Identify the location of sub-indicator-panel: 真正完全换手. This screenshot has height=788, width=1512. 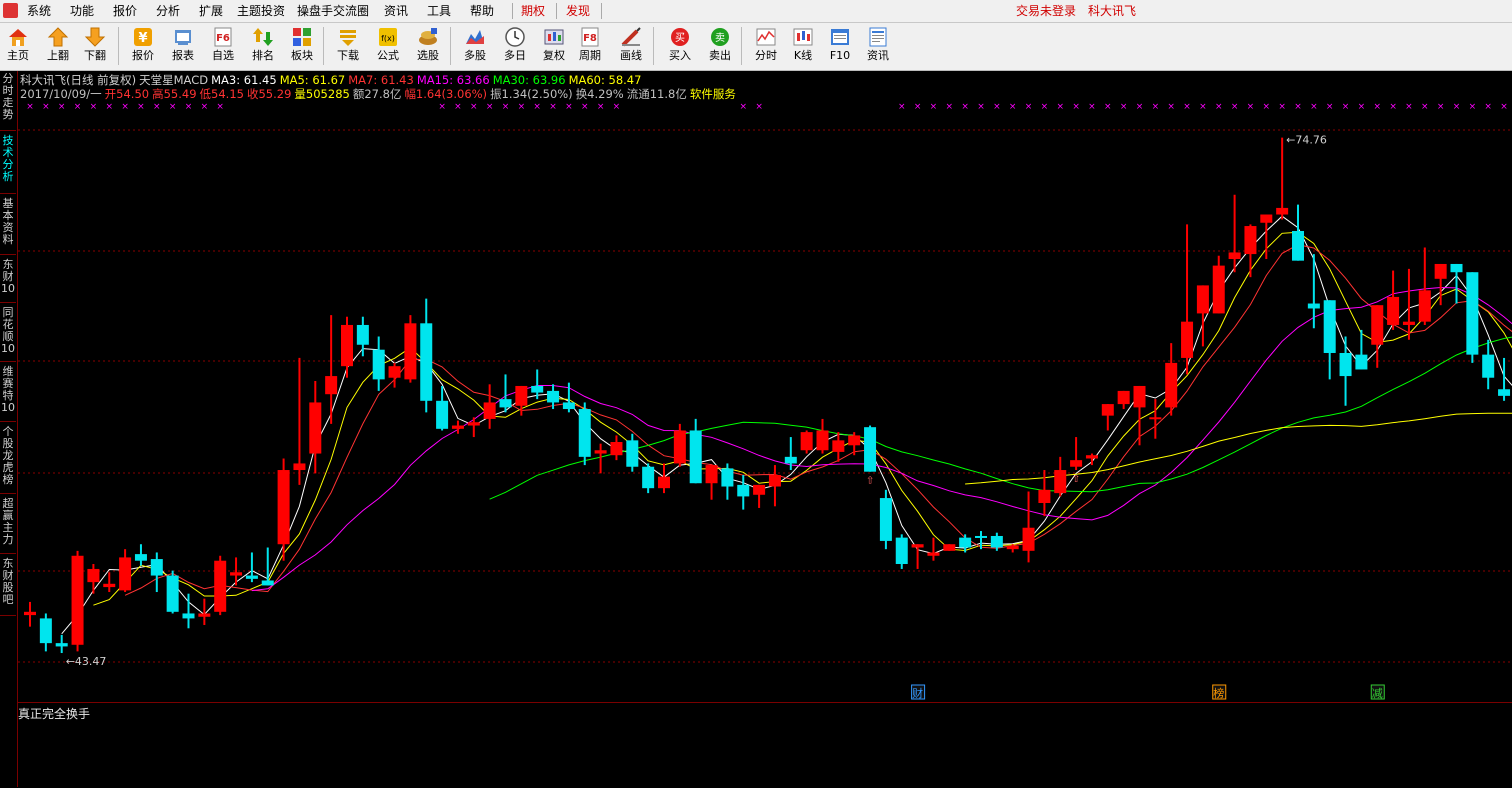
(765, 745).